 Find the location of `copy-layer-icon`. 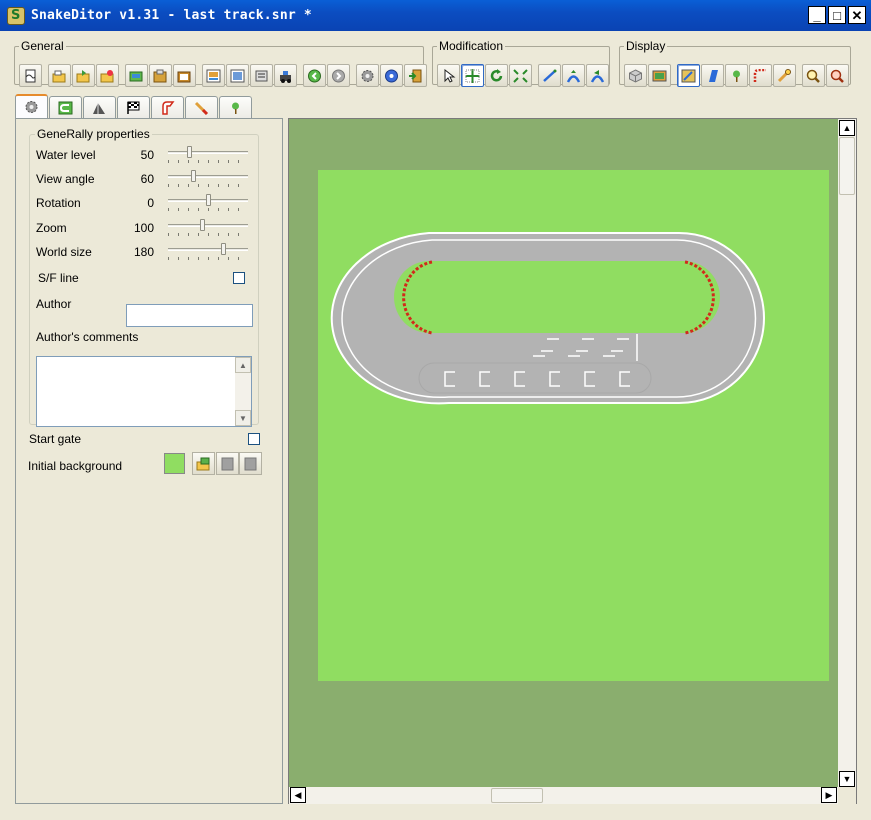

copy-layer-icon is located at coordinates (136, 76).